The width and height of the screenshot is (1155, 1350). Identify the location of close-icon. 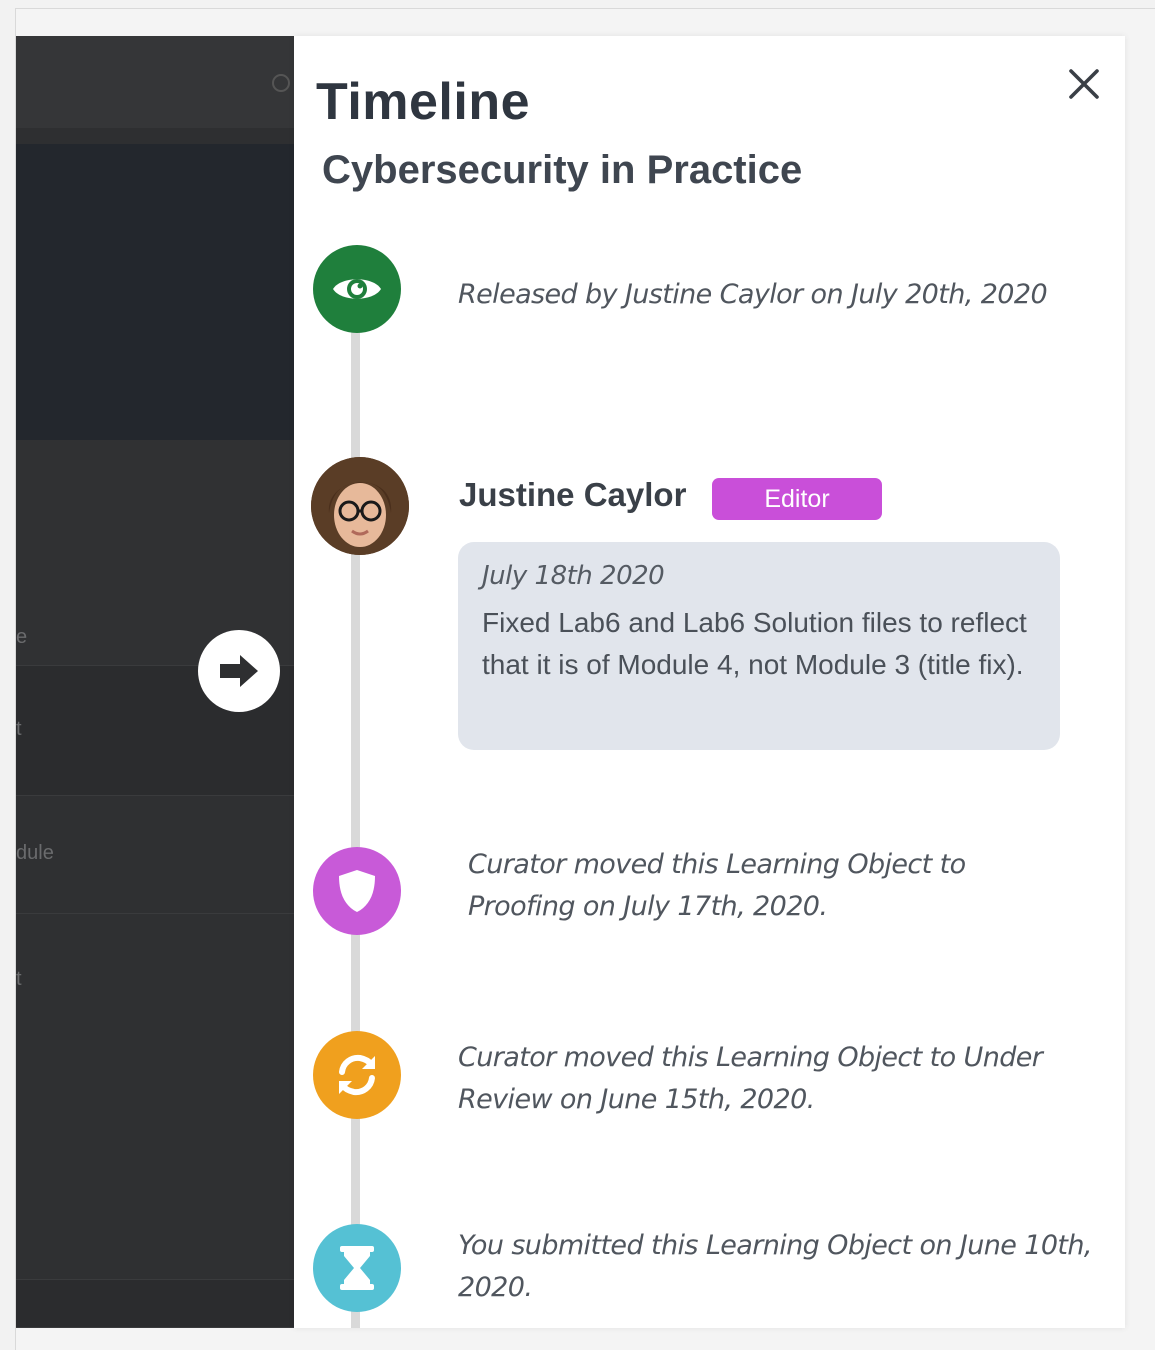
(1084, 84).